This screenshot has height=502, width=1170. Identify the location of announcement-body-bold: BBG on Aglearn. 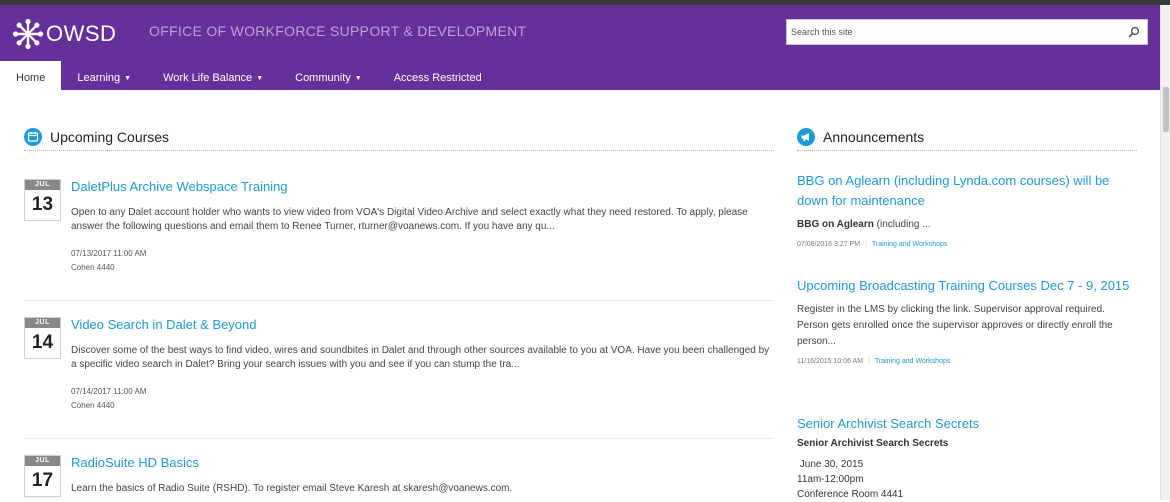
(835, 224).